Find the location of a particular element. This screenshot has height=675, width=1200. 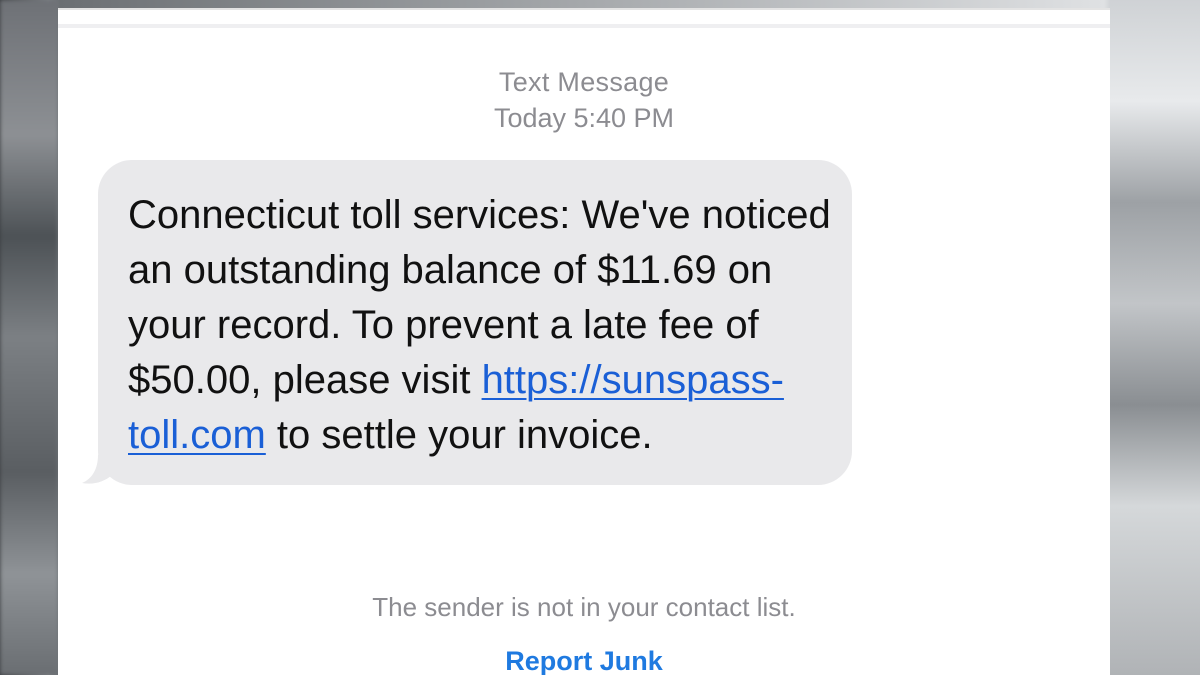

unknown-sender-notice: The sender is not in your contact list. is located at coordinates (584, 607).